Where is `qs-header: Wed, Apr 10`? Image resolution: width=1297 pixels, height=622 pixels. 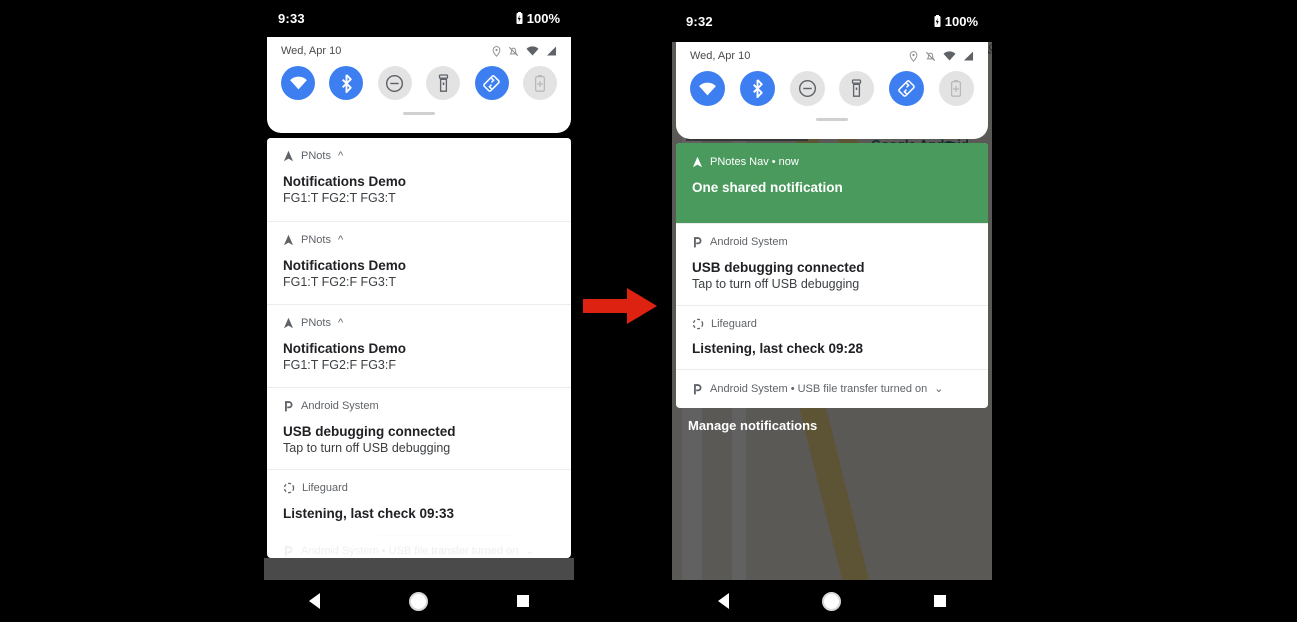 qs-header: Wed, Apr 10 is located at coordinates (419, 51).